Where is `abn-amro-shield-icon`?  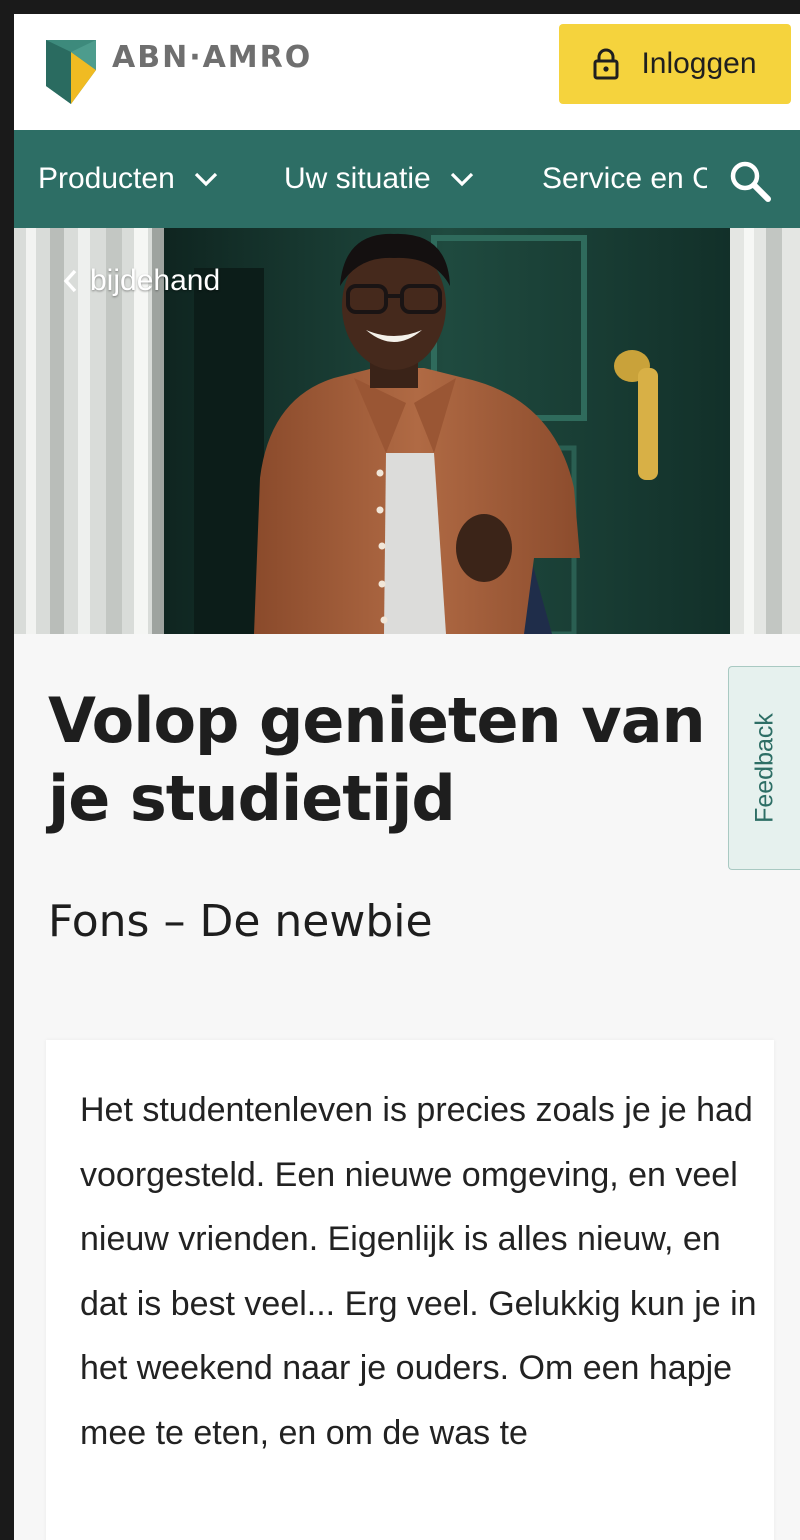
abn-amro-shield-icon is located at coordinates (71, 72).